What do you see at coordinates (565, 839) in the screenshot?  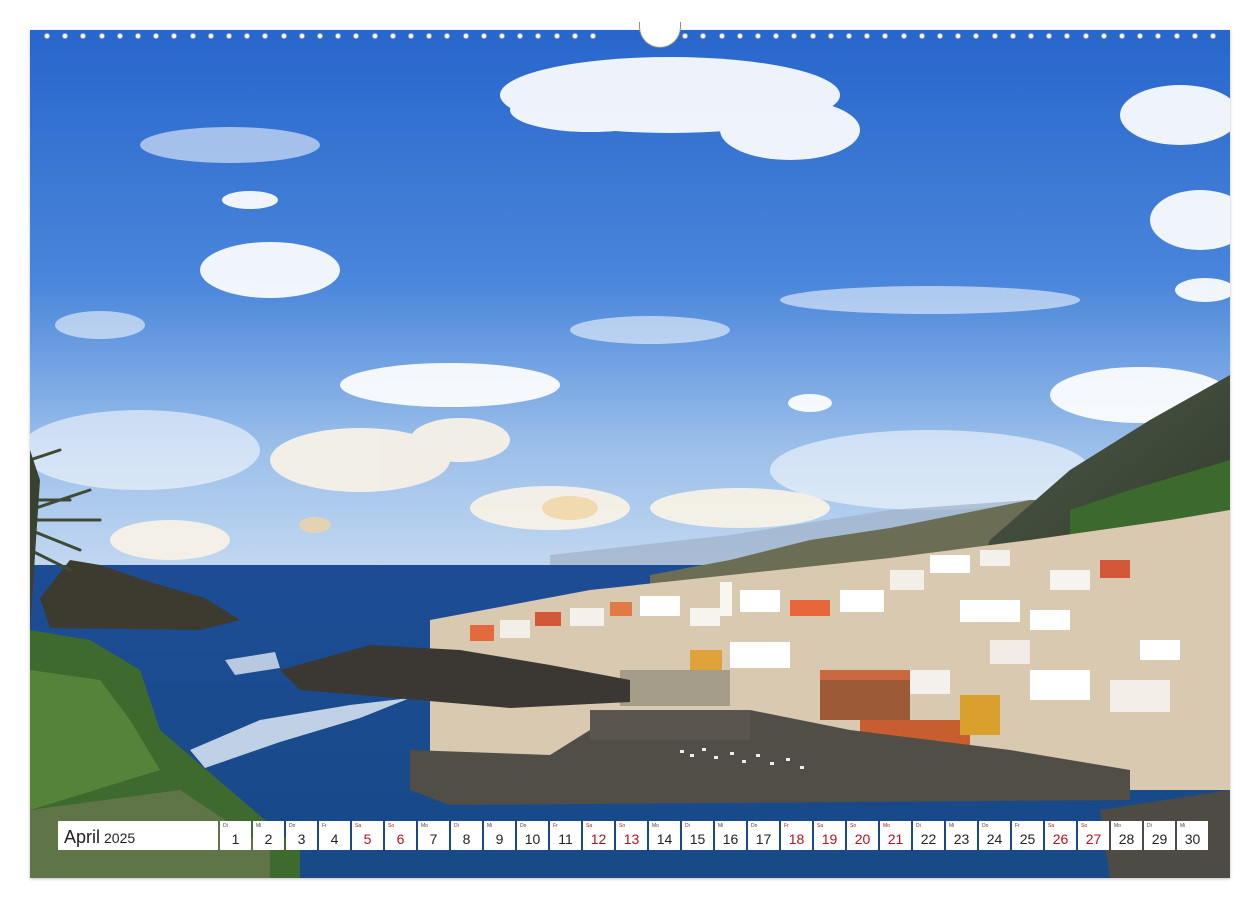 I see `day-number: 11` at bounding box center [565, 839].